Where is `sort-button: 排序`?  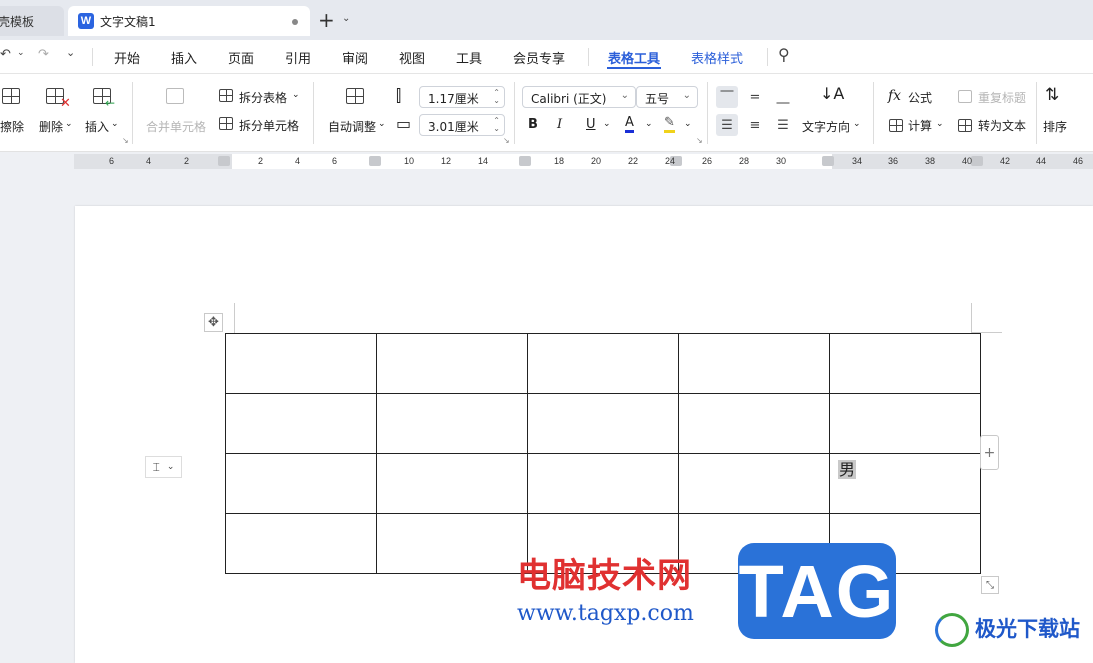 sort-button: 排序 is located at coordinates (1055, 126).